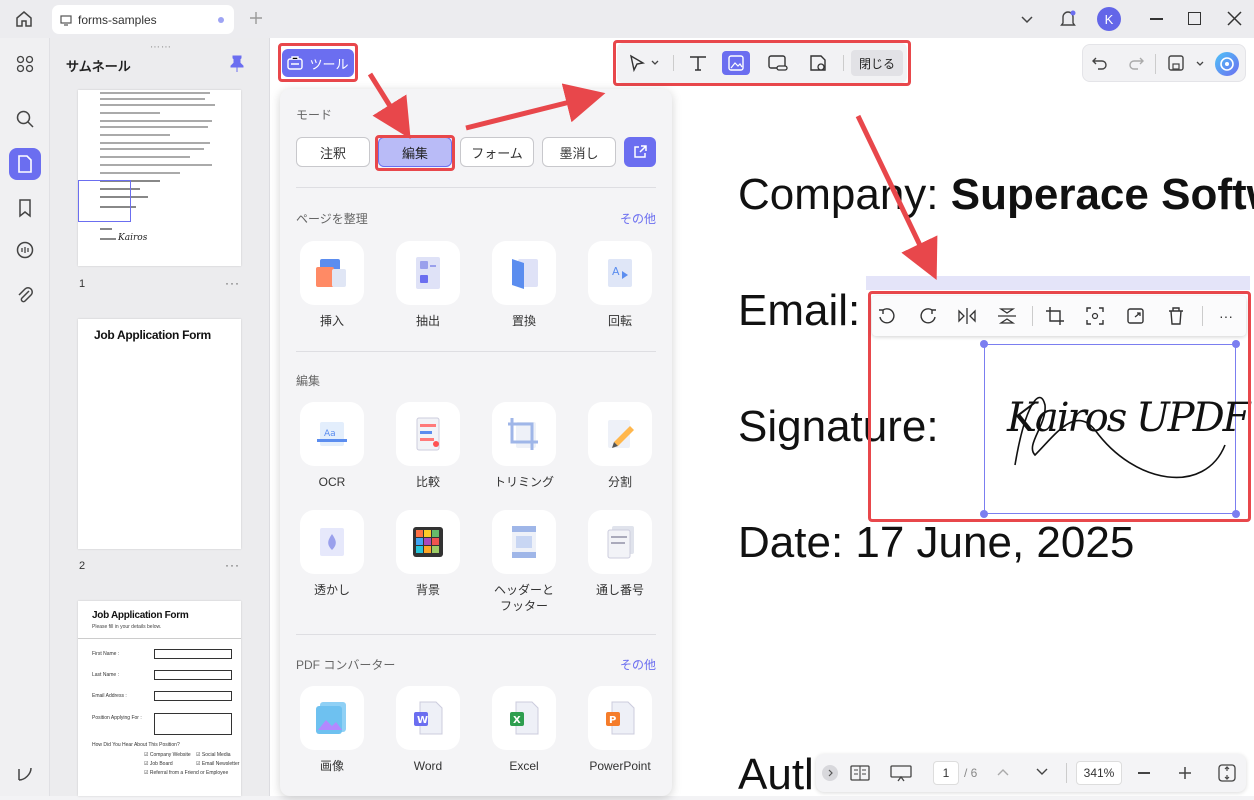  Describe the element at coordinates (1176, 63) in the screenshot. I see `save-icon` at that location.